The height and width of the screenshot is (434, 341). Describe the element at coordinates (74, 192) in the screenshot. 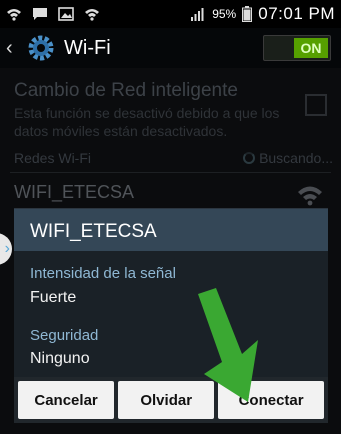

I see `network-item-name: WIFI_ETECSA` at that location.